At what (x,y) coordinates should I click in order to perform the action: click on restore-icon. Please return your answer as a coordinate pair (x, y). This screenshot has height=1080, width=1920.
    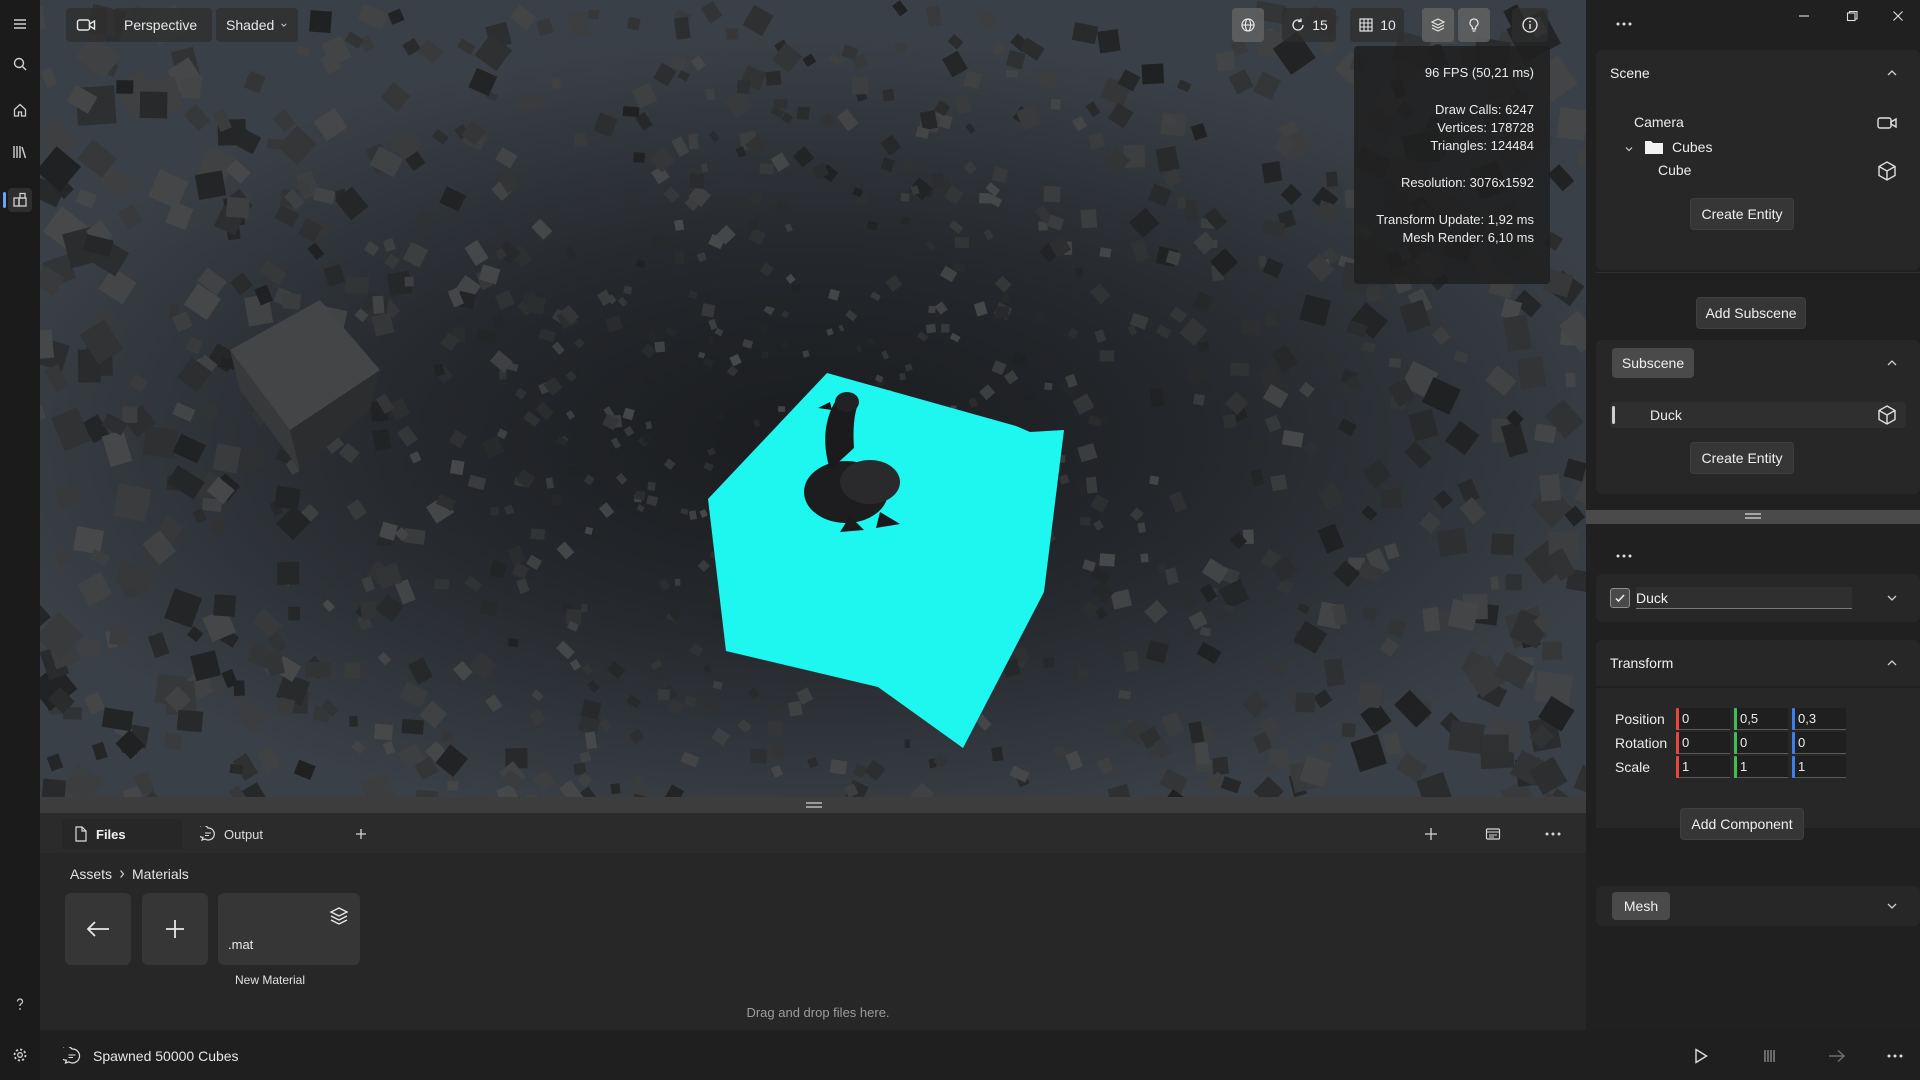
    Looking at the image, I should click on (1852, 16).